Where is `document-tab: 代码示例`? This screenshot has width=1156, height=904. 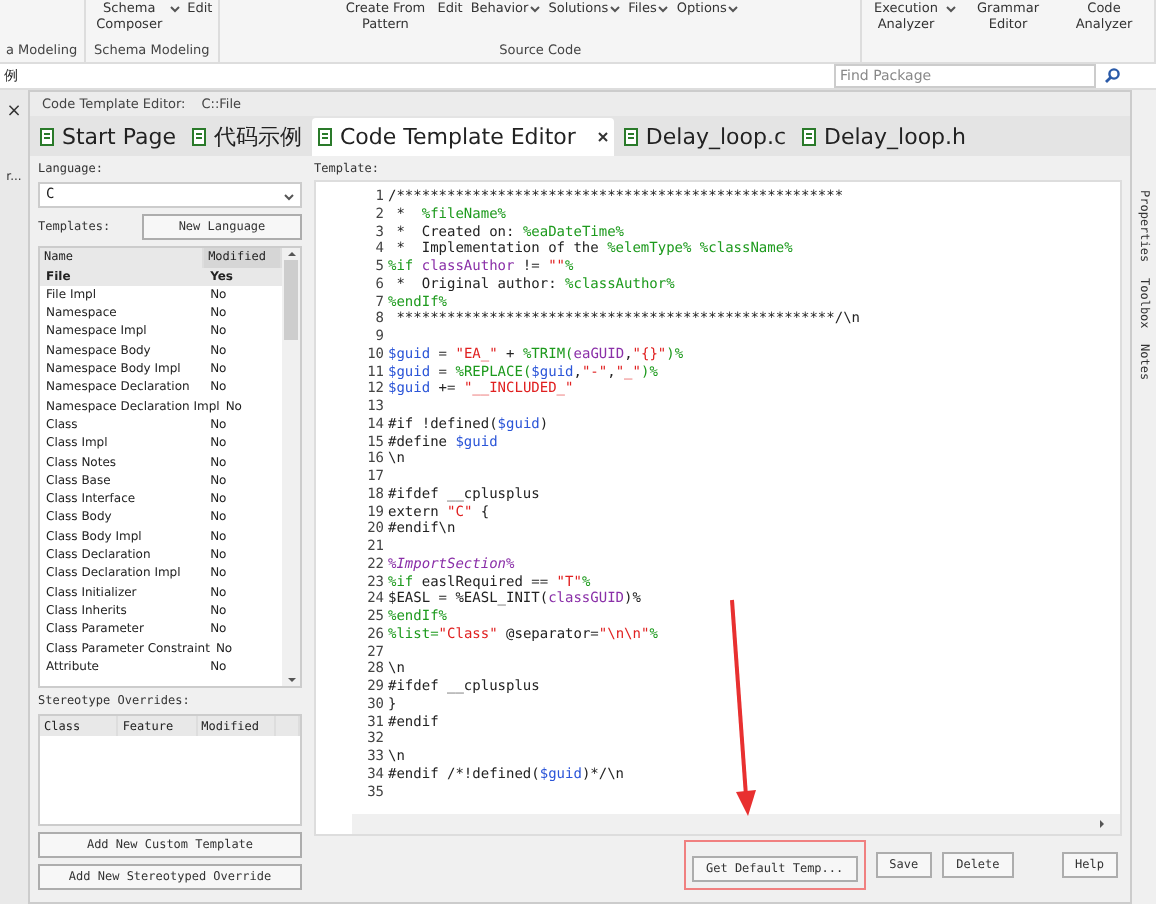
document-tab: 代码示例 is located at coordinates (247, 137).